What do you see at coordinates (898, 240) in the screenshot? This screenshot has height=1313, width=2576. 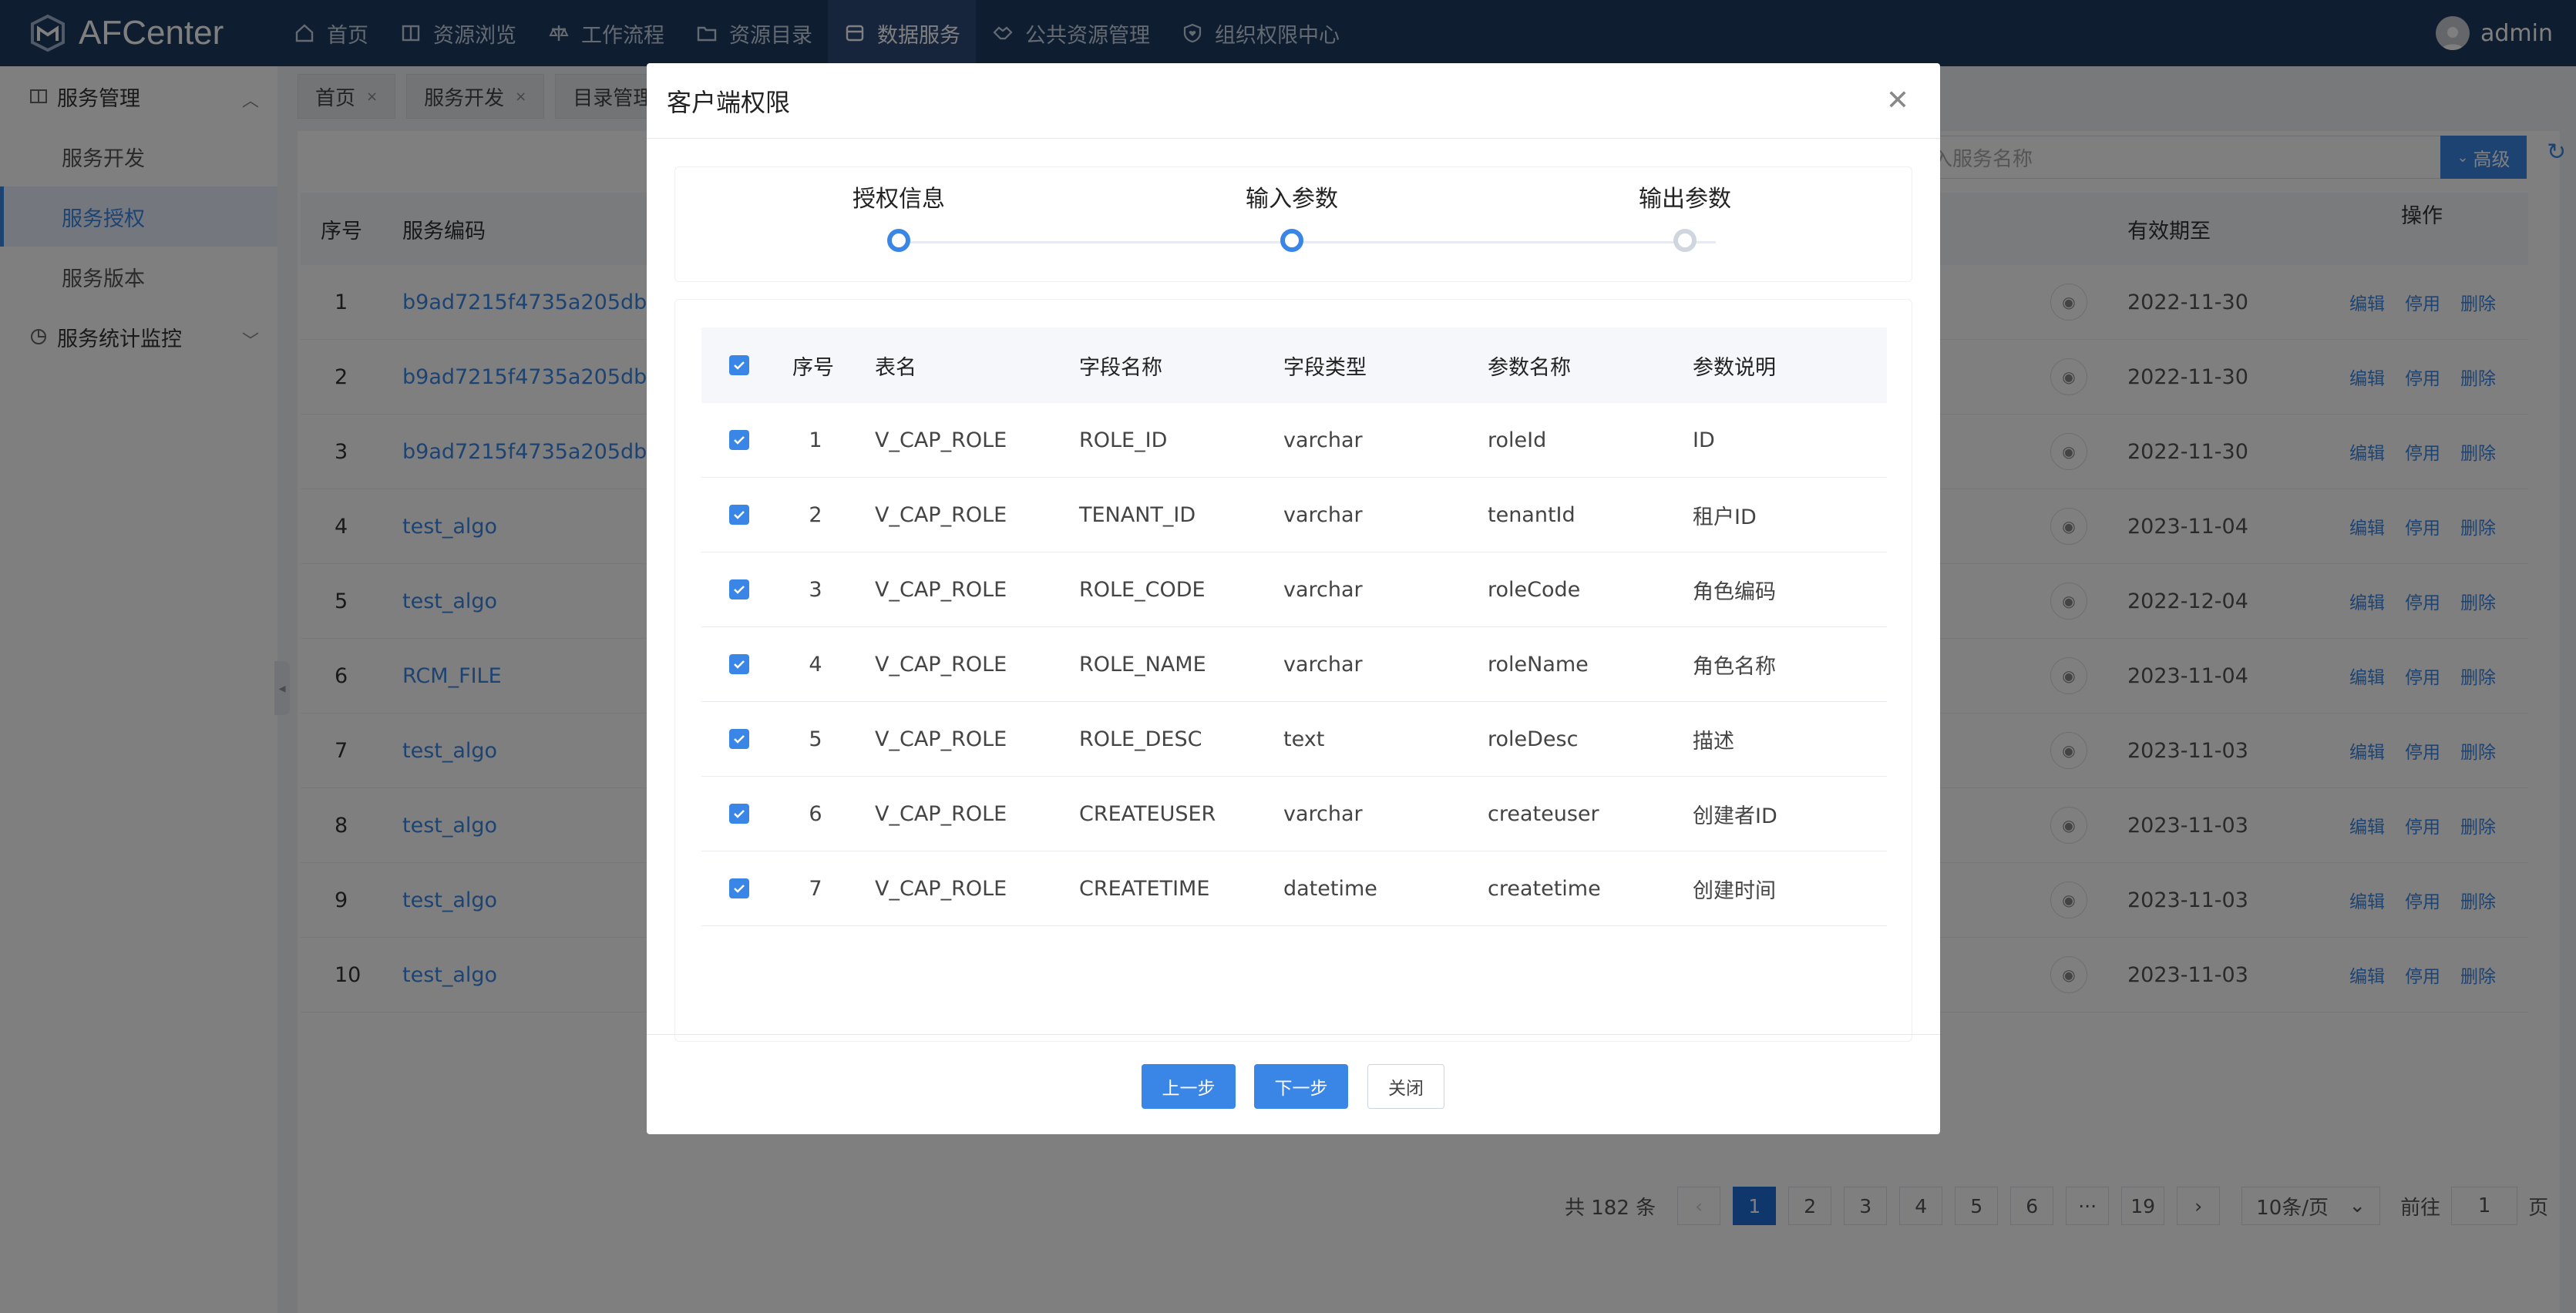 I see `step-dot-done` at bounding box center [898, 240].